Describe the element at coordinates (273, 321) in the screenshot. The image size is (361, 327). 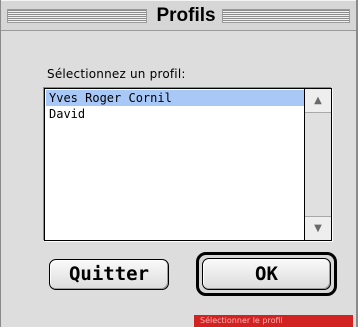
I see `status-tooltip: Sélectionner le profil` at that location.